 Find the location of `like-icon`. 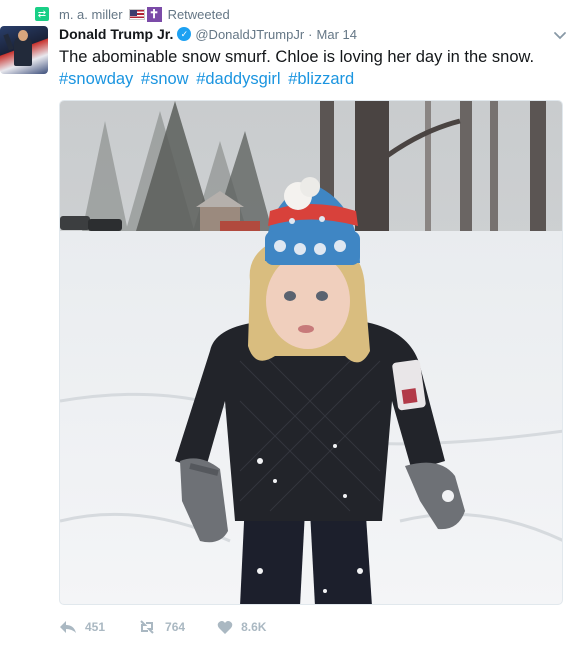

like-icon is located at coordinates (225, 627).